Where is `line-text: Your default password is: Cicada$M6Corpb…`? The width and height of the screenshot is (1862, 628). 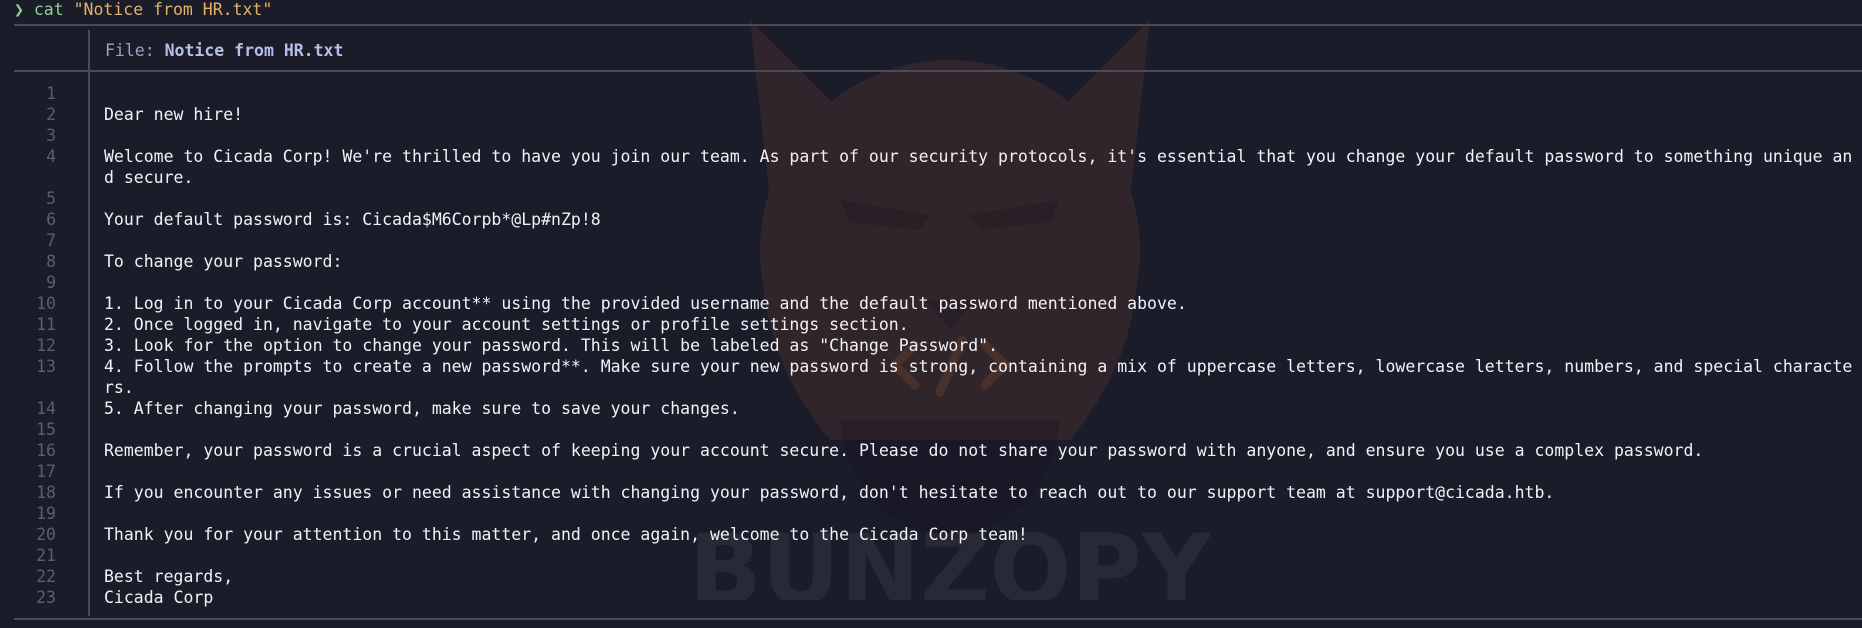
line-text: Your default password is: Cicada$M6Corpb… is located at coordinates (352, 219).